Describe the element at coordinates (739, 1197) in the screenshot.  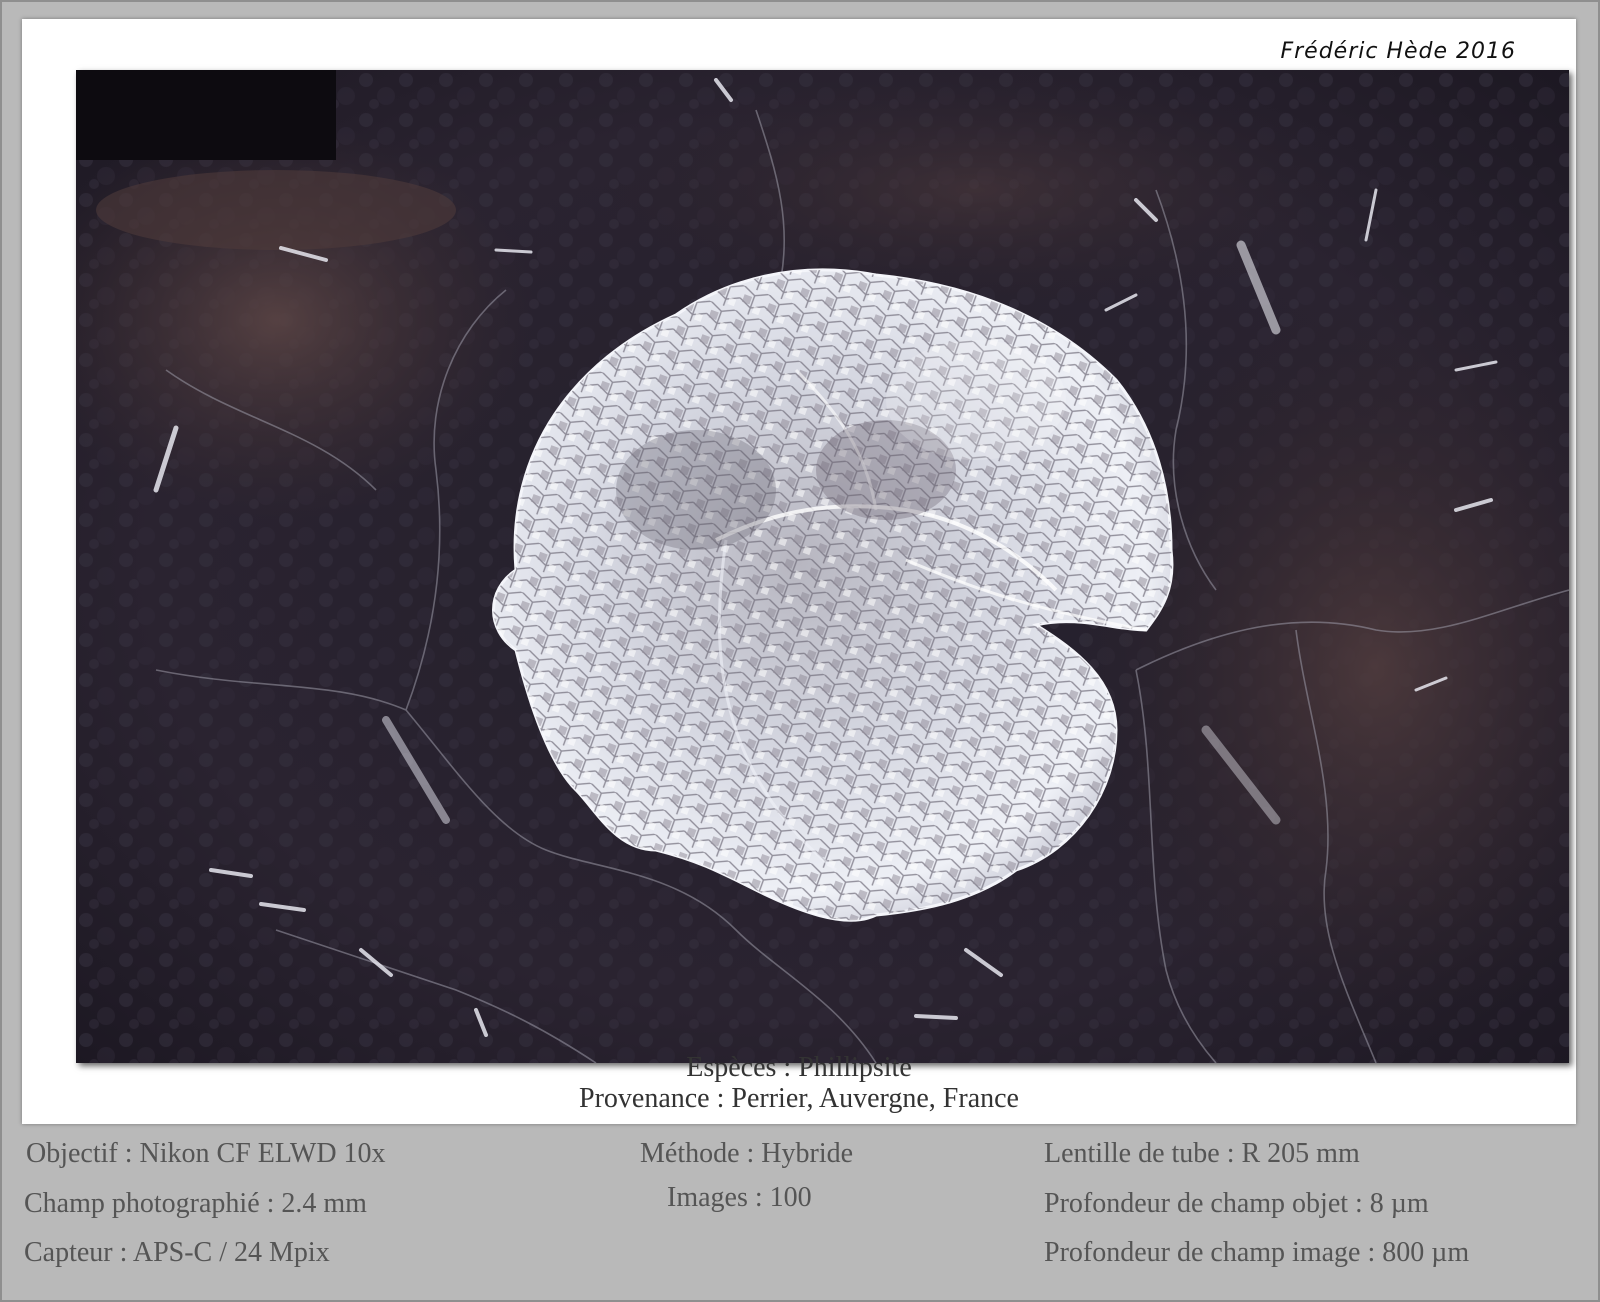
I see `image-count-detail: Images : 100` at that location.